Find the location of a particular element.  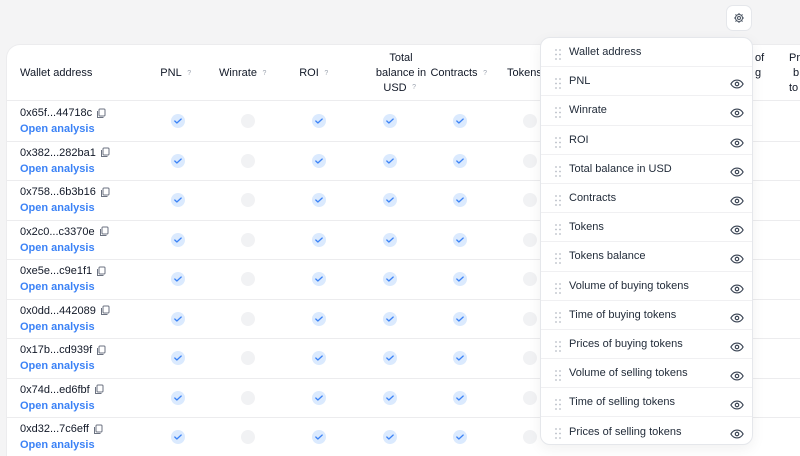

wallet-address-text: 0xd32...7c6eff is located at coordinates (54, 429).